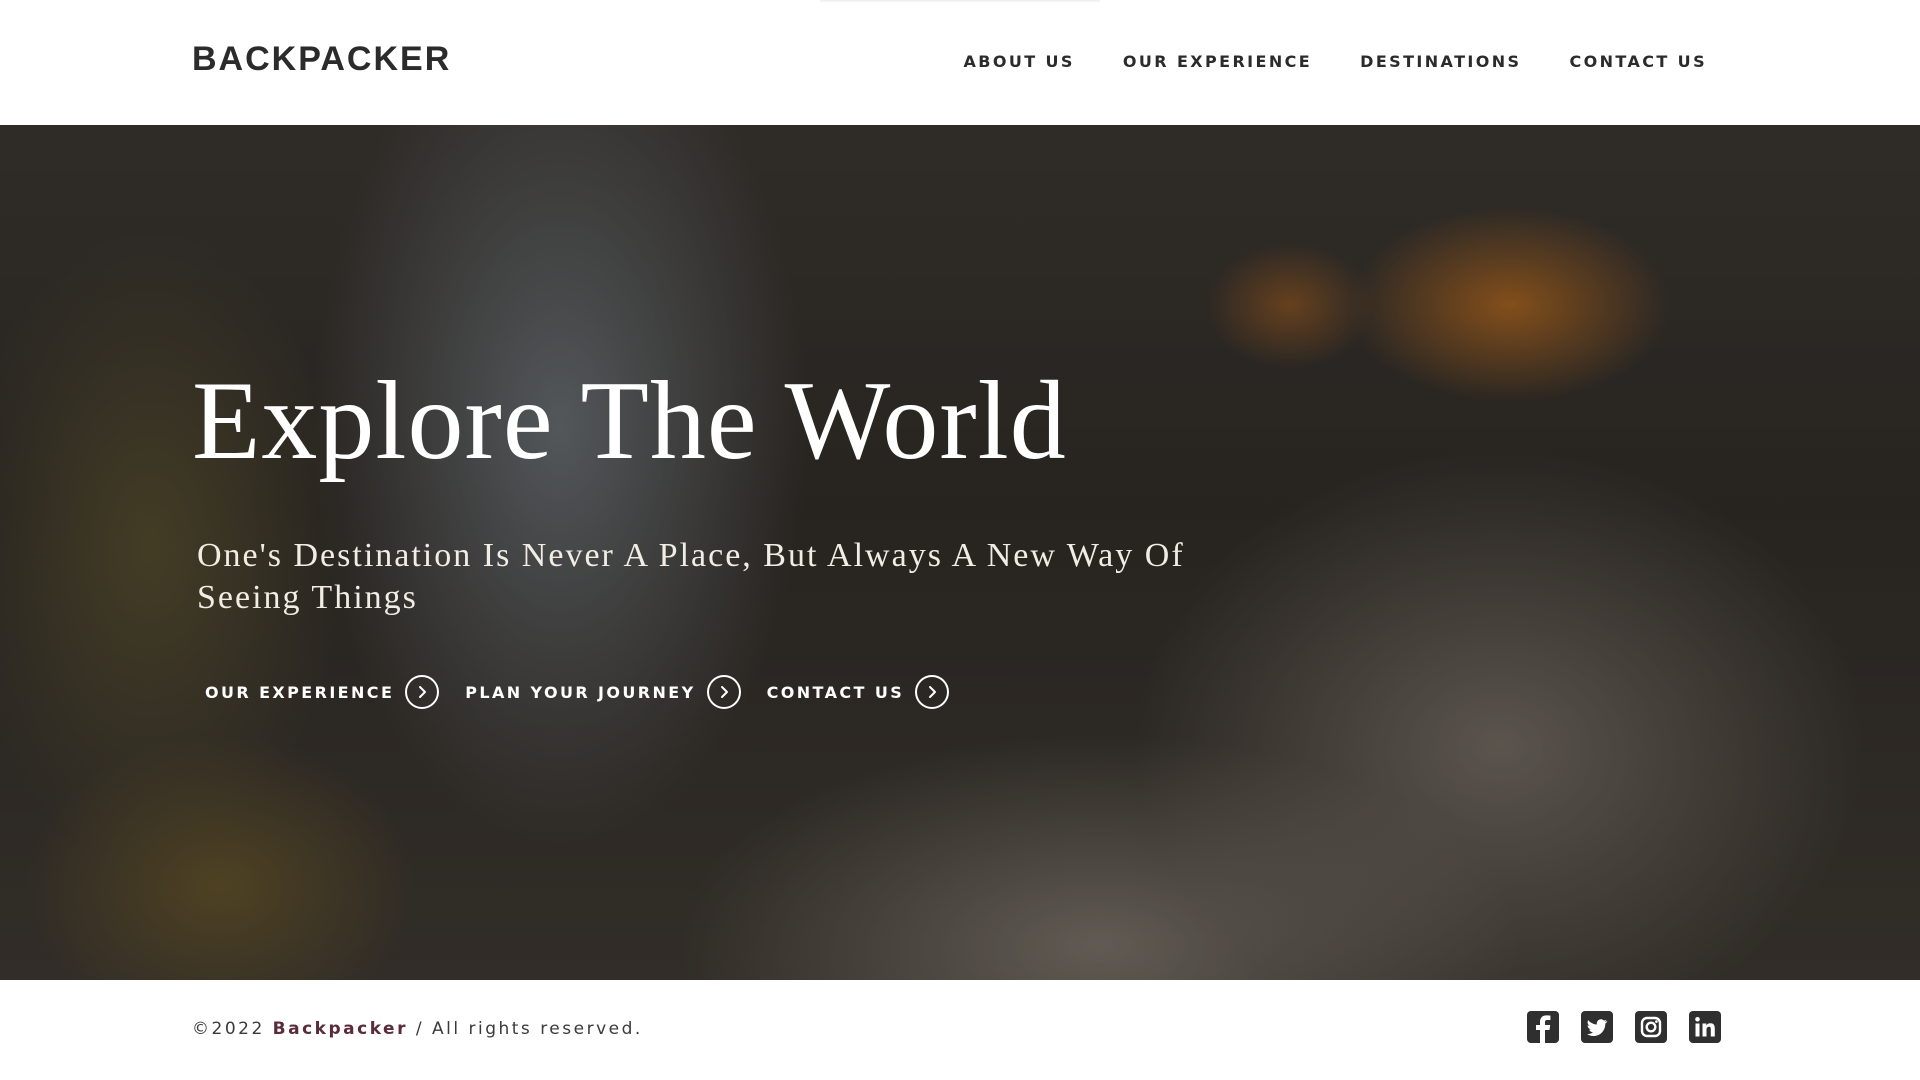 This screenshot has height=1080, width=1920. Describe the element at coordinates (960, 1) in the screenshot. I see `header-shadow` at that location.